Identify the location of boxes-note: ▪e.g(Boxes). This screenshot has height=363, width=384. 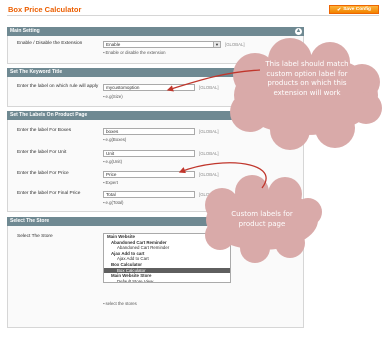
(114, 139).